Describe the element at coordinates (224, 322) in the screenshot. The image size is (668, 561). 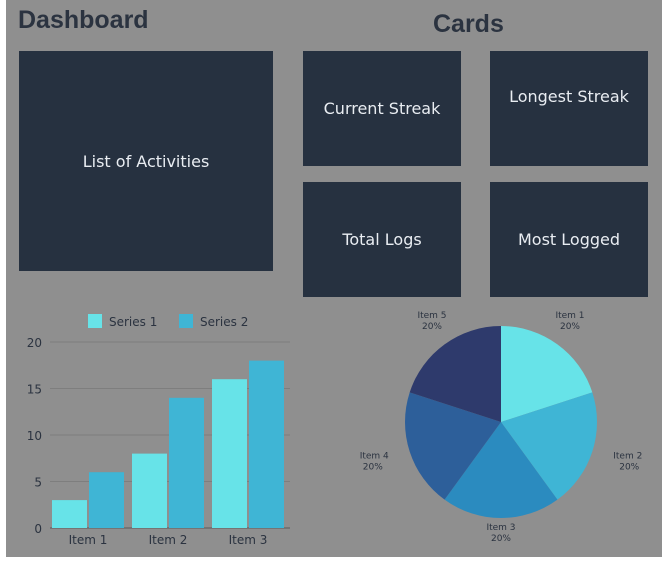
I see `legend-label: Series 2` at that location.